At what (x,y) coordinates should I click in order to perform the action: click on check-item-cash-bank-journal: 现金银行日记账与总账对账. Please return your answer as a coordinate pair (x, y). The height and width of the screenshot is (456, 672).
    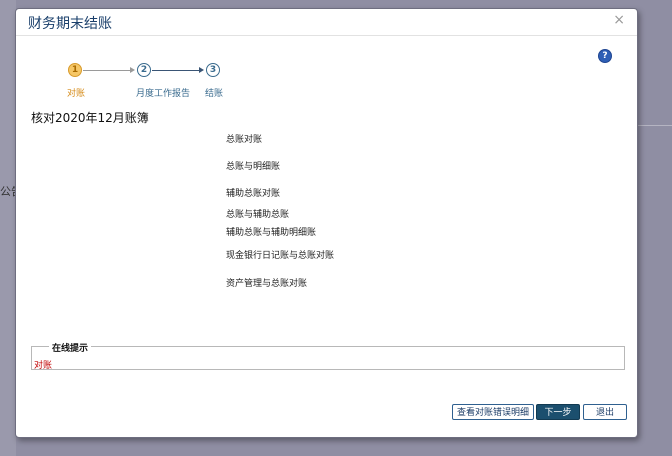
    Looking at the image, I should click on (280, 256).